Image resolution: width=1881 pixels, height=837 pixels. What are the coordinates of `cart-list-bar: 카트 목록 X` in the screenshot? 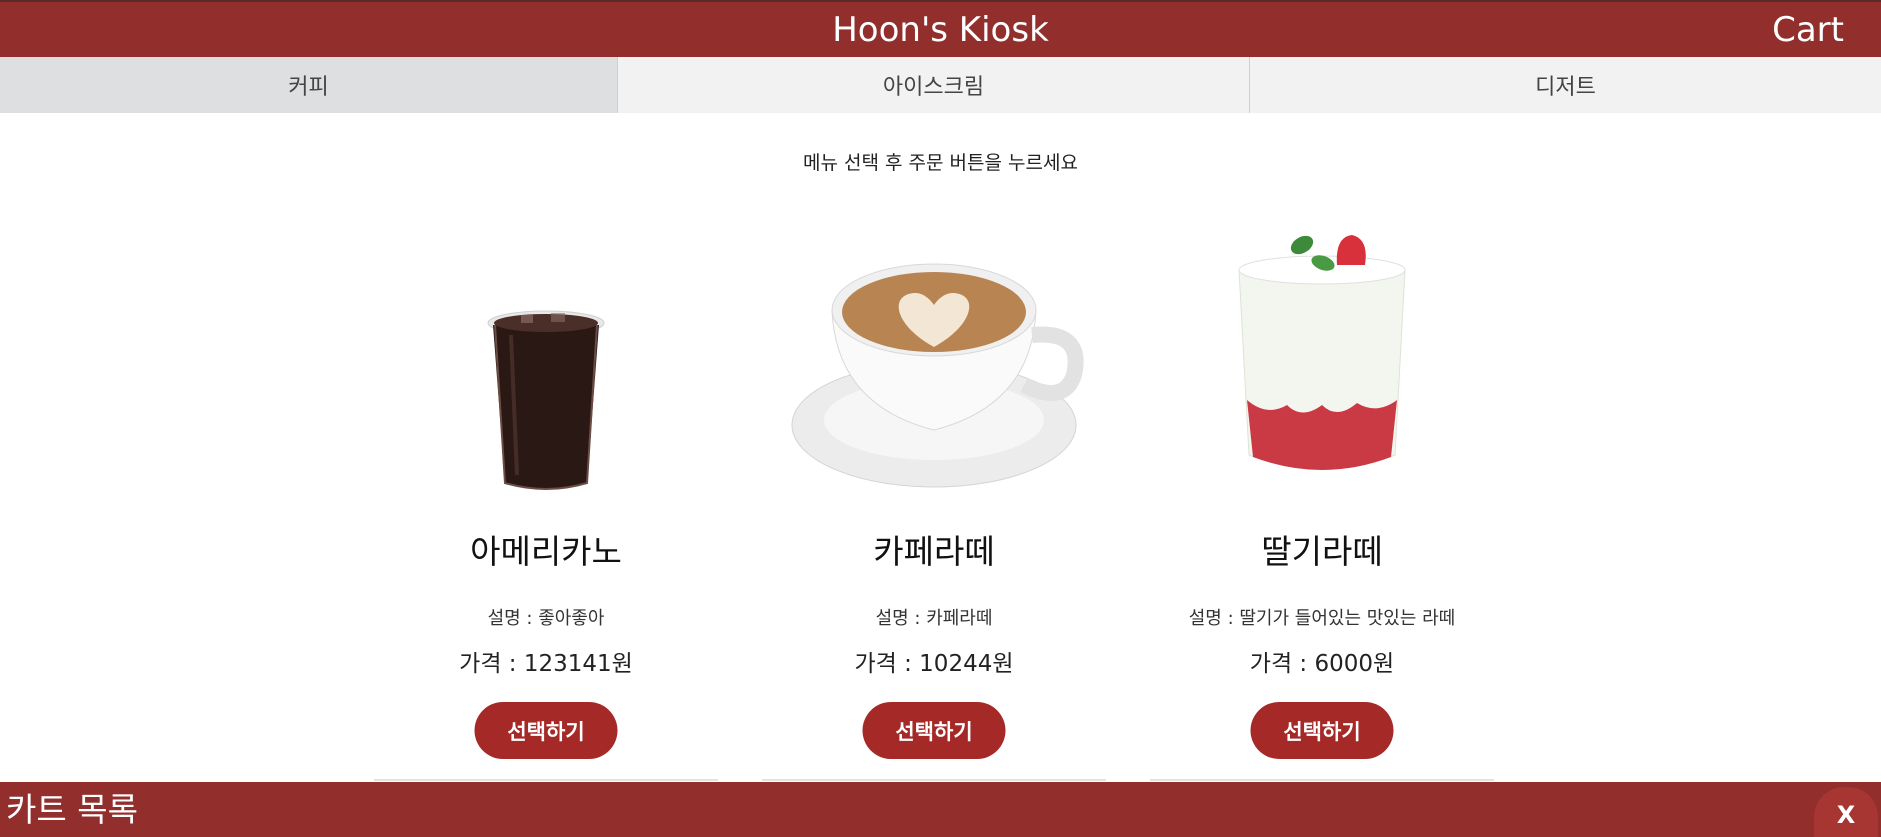 It's located at (940, 809).